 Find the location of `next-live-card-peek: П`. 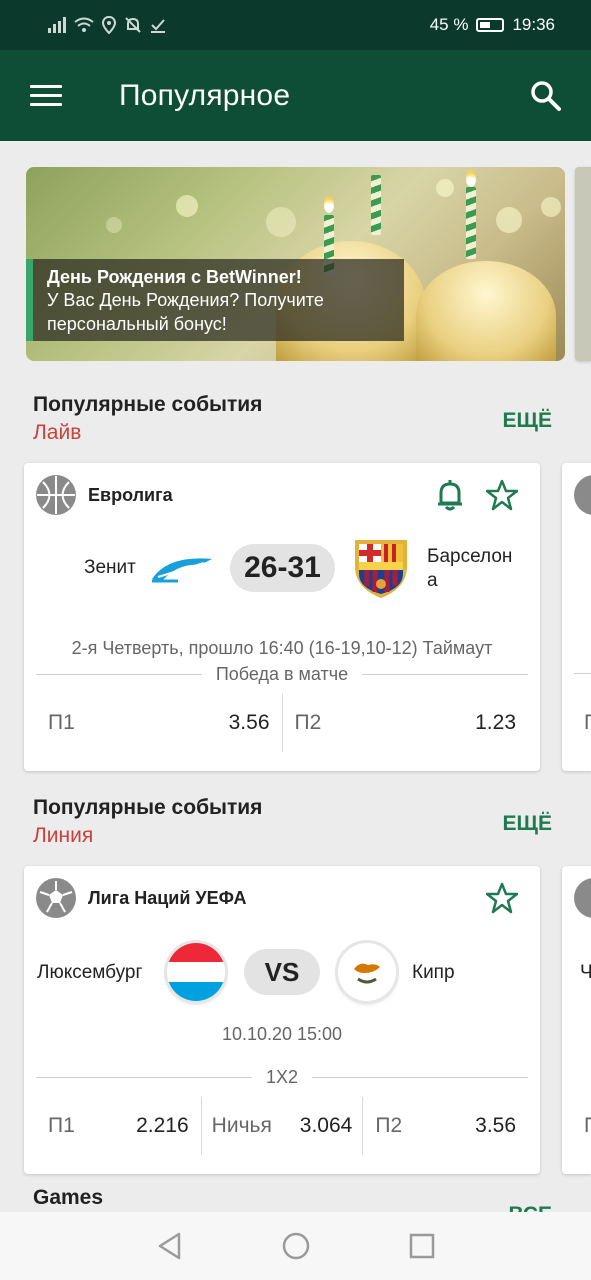

next-live-card-peek: П is located at coordinates (576, 617).